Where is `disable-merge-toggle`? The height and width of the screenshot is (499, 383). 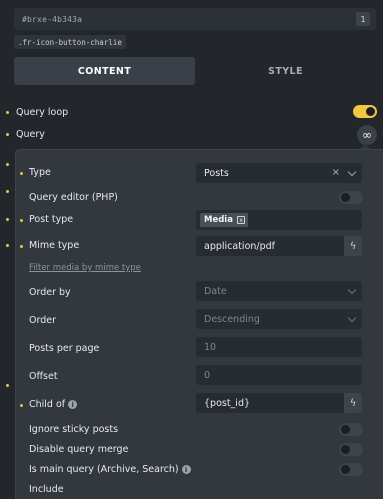
disable-merge-toggle is located at coordinates (351, 449).